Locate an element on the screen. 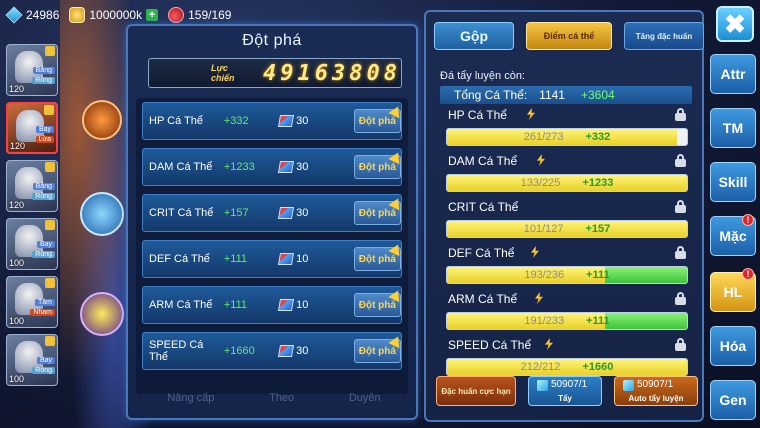 This screenshot has height=428, width=760. breakthrough-row: DEF Cá Thể +111 10 Đột phá is located at coordinates (273, 259).